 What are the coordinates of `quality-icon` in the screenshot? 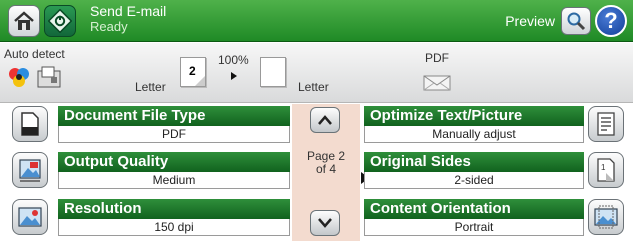 It's located at (30, 170).